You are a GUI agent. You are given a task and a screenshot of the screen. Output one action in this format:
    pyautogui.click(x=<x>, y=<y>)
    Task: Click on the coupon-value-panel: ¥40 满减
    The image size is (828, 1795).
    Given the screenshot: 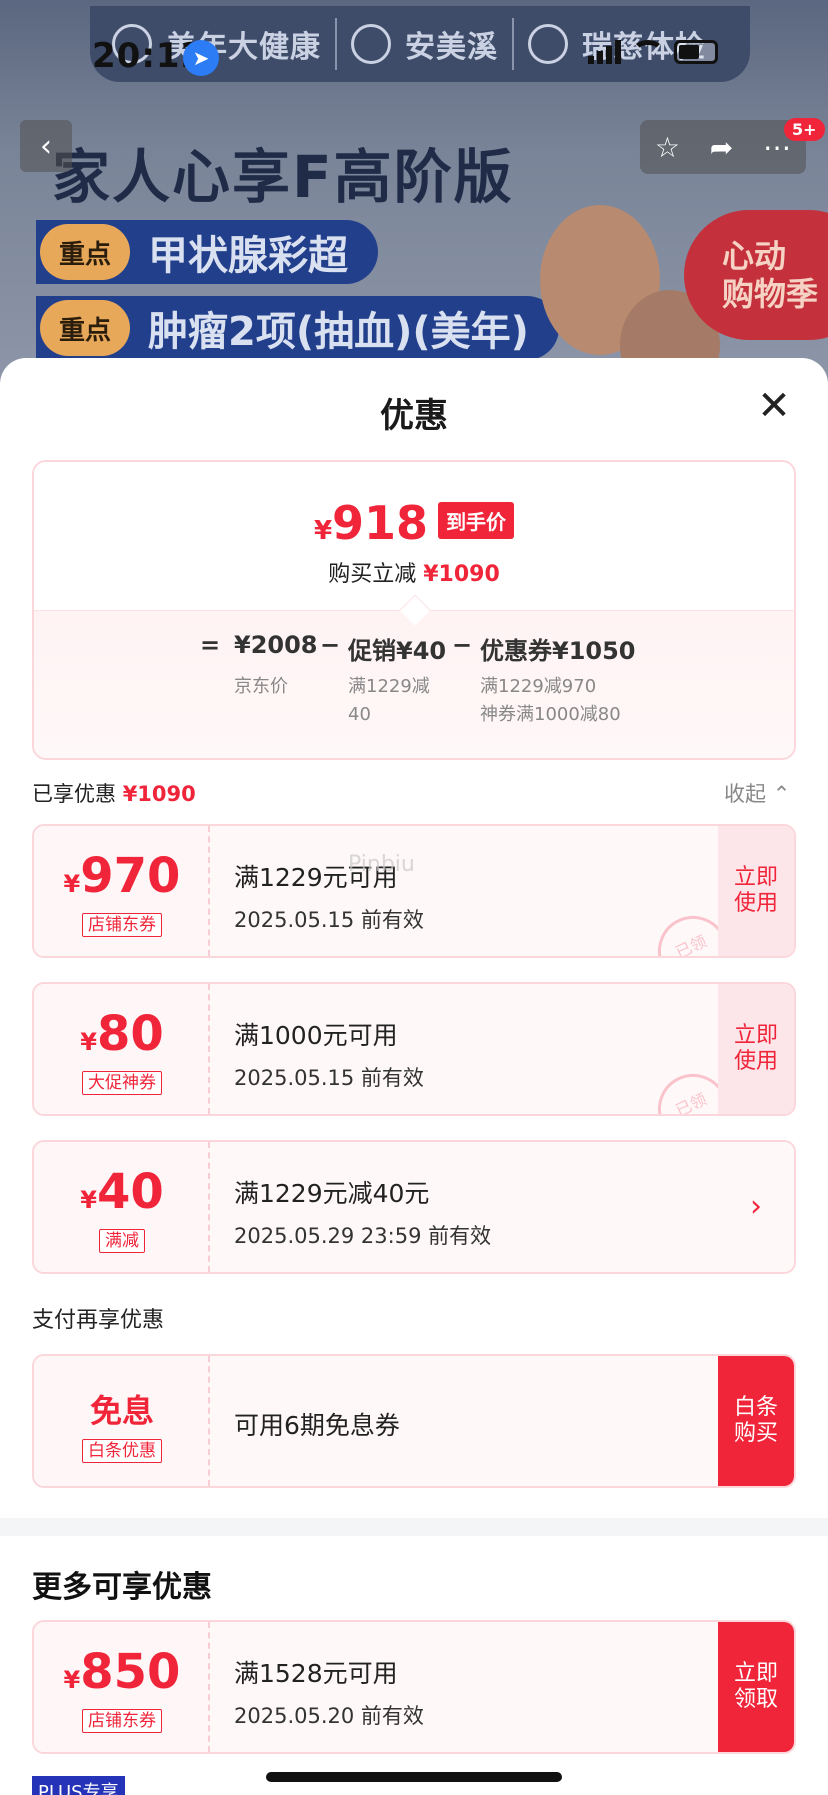 What is the action you would take?
    pyautogui.click(x=122, y=1207)
    